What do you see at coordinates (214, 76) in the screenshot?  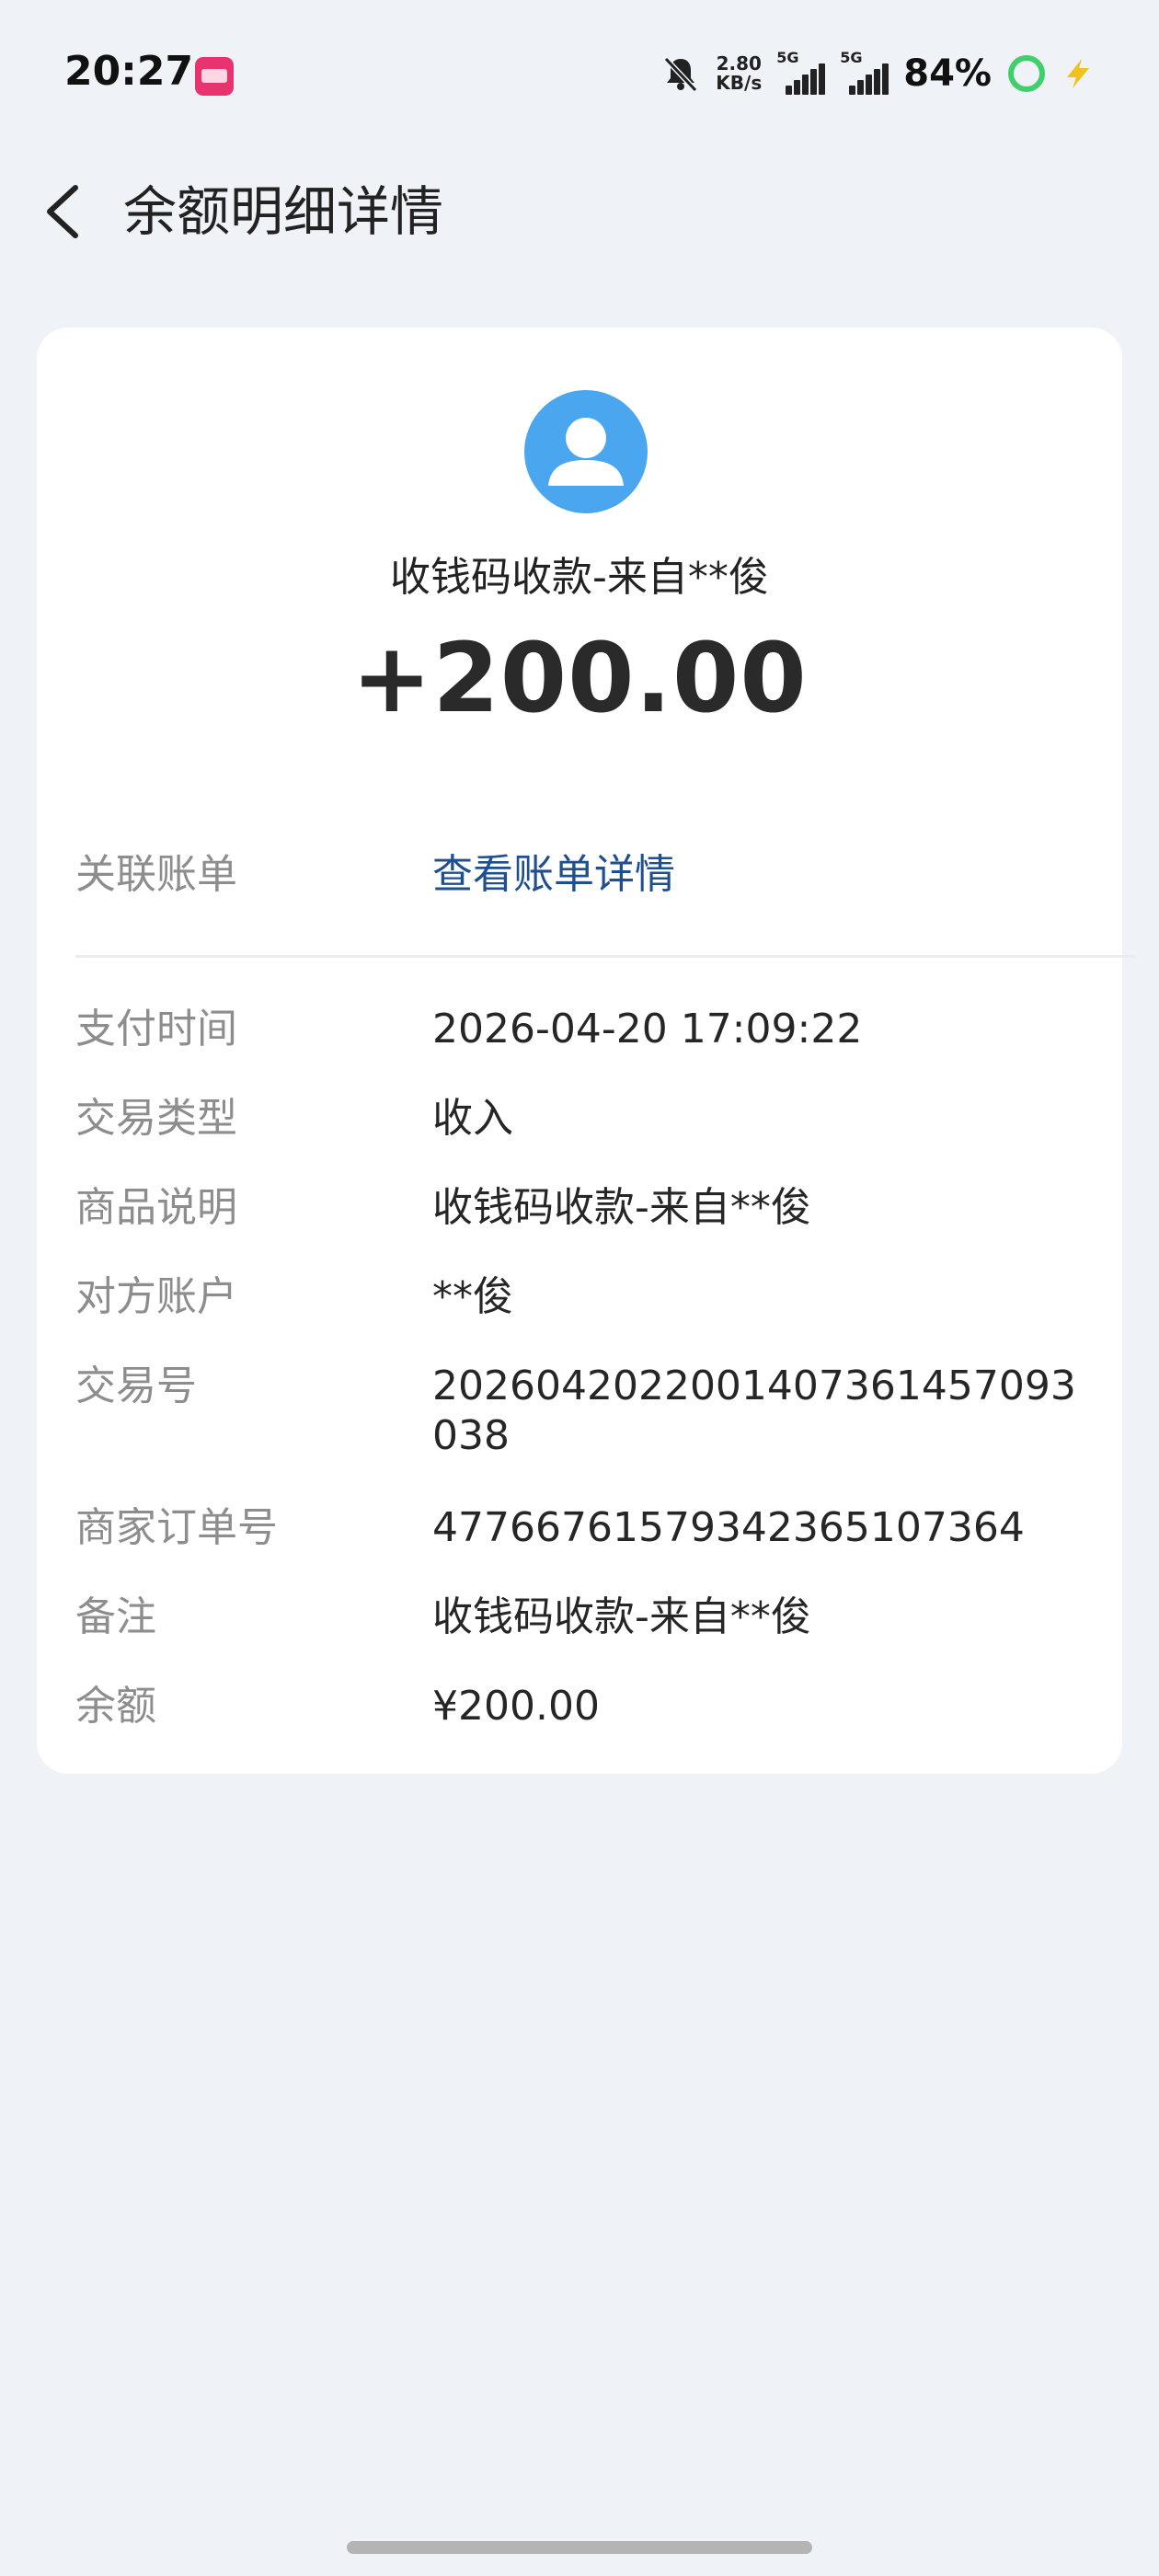 I see `app-notification-icon` at bounding box center [214, 76].